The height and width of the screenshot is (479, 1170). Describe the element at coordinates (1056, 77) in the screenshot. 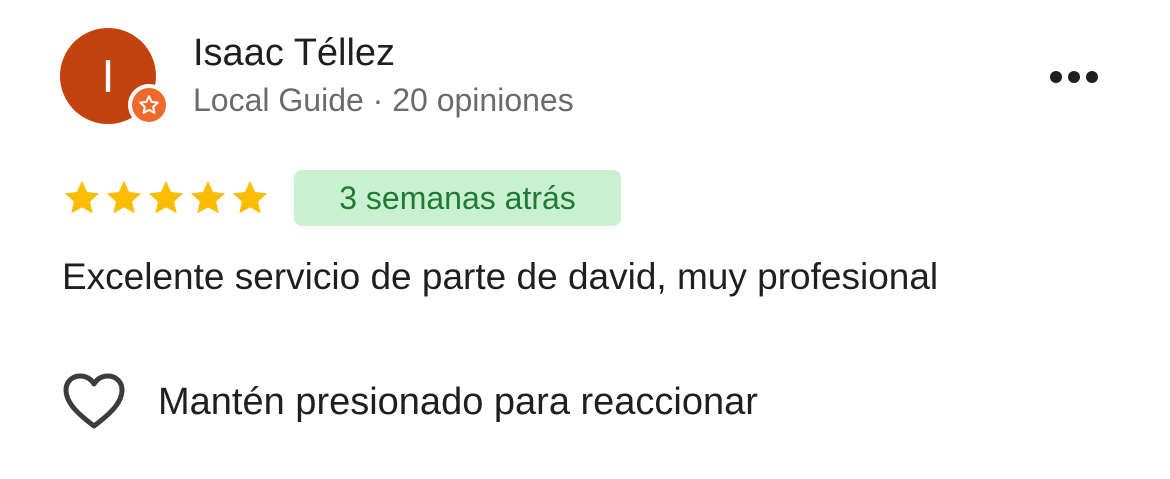

I see `more-horizontal-icon` at that location.